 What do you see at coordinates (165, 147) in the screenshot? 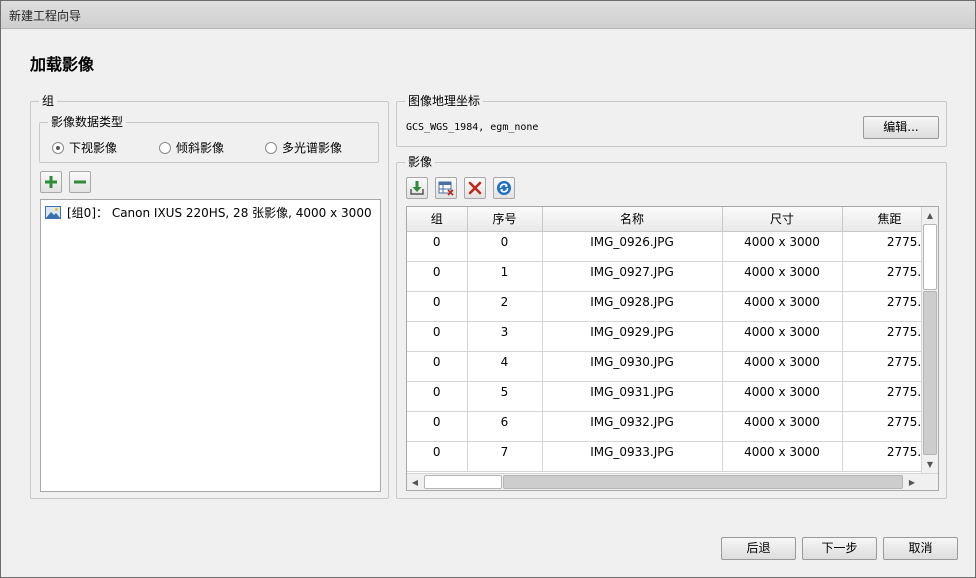
I see `radio-oblique-dot` at bounding box center [165, 147].